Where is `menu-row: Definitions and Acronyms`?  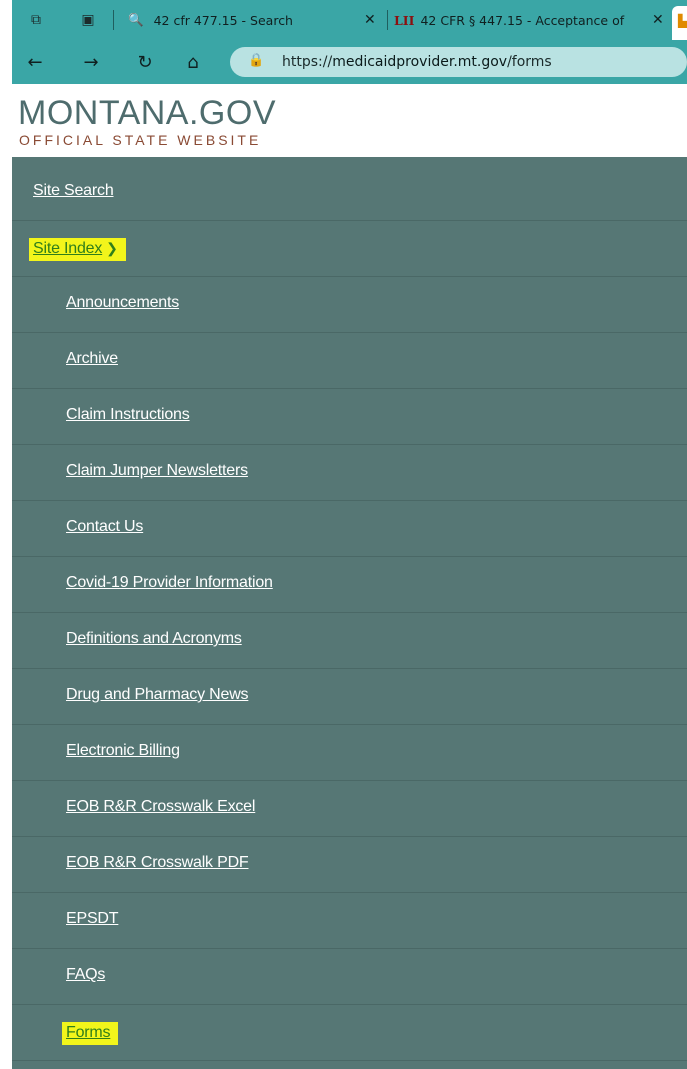 menu-row: Definitions and Acronyms is located at coordinates (349, 640).